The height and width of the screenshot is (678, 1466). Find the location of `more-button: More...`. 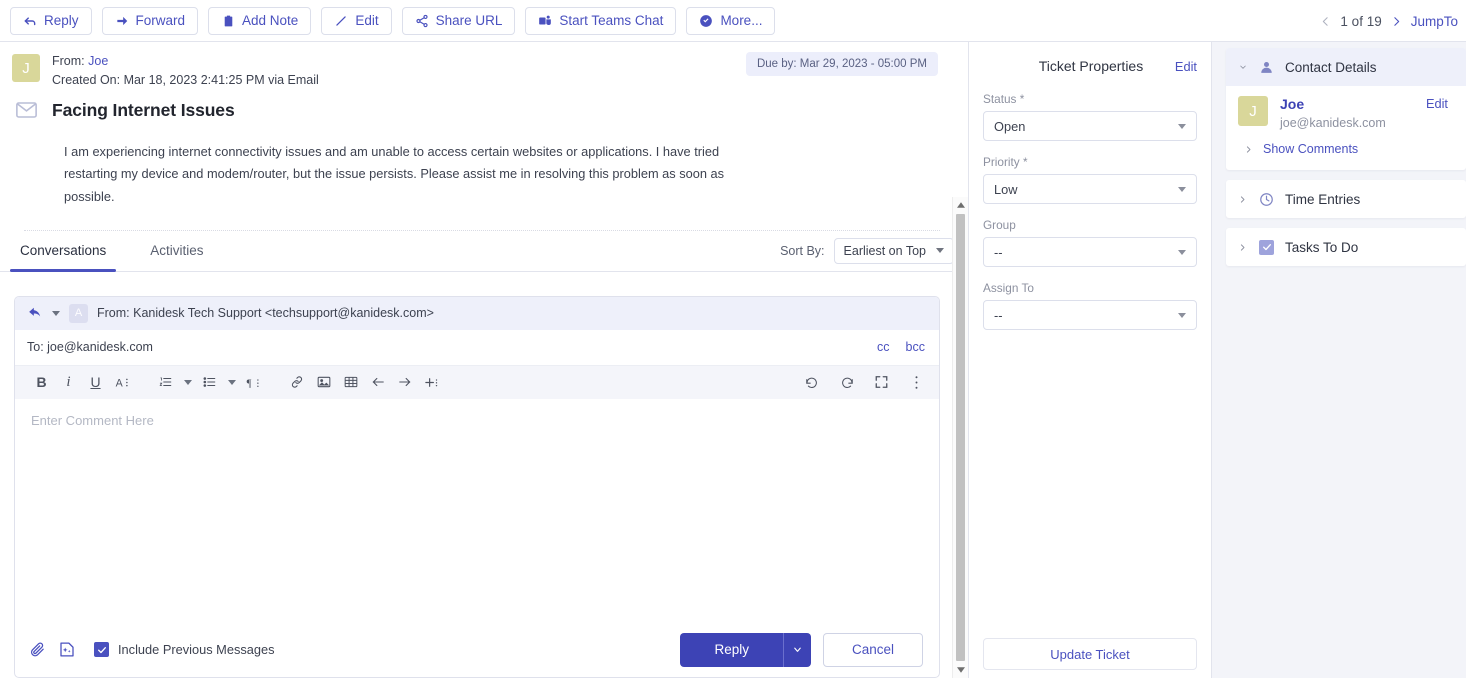

more-button: More... is located at coordinates (731, 20).